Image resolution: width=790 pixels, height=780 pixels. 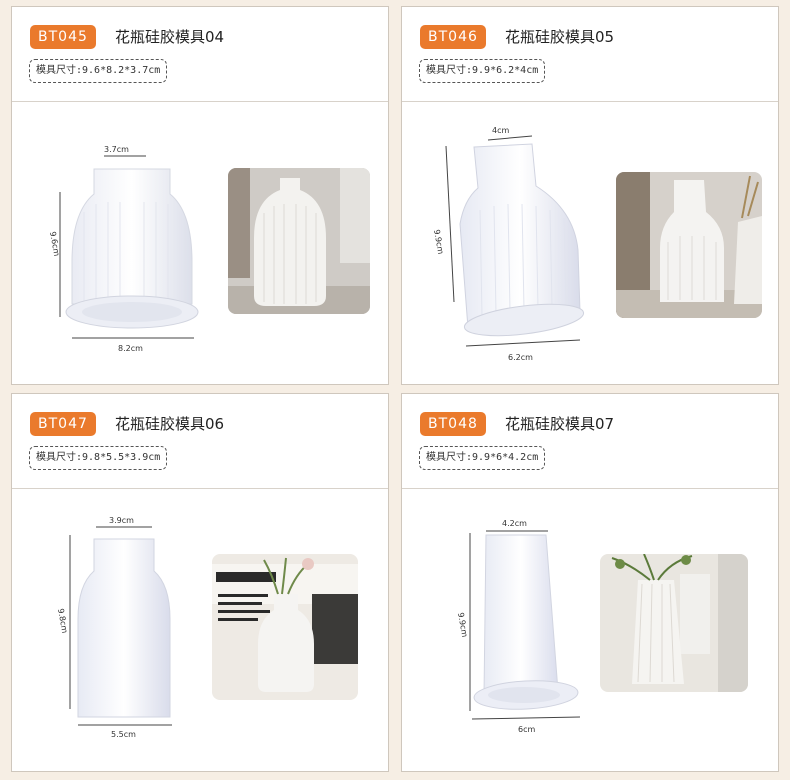 I want to click on card-header: BT047 花瓶硅胶模具06 模具尺寸:9.8*5.5*3.9cm, so click(x=200, y=441).